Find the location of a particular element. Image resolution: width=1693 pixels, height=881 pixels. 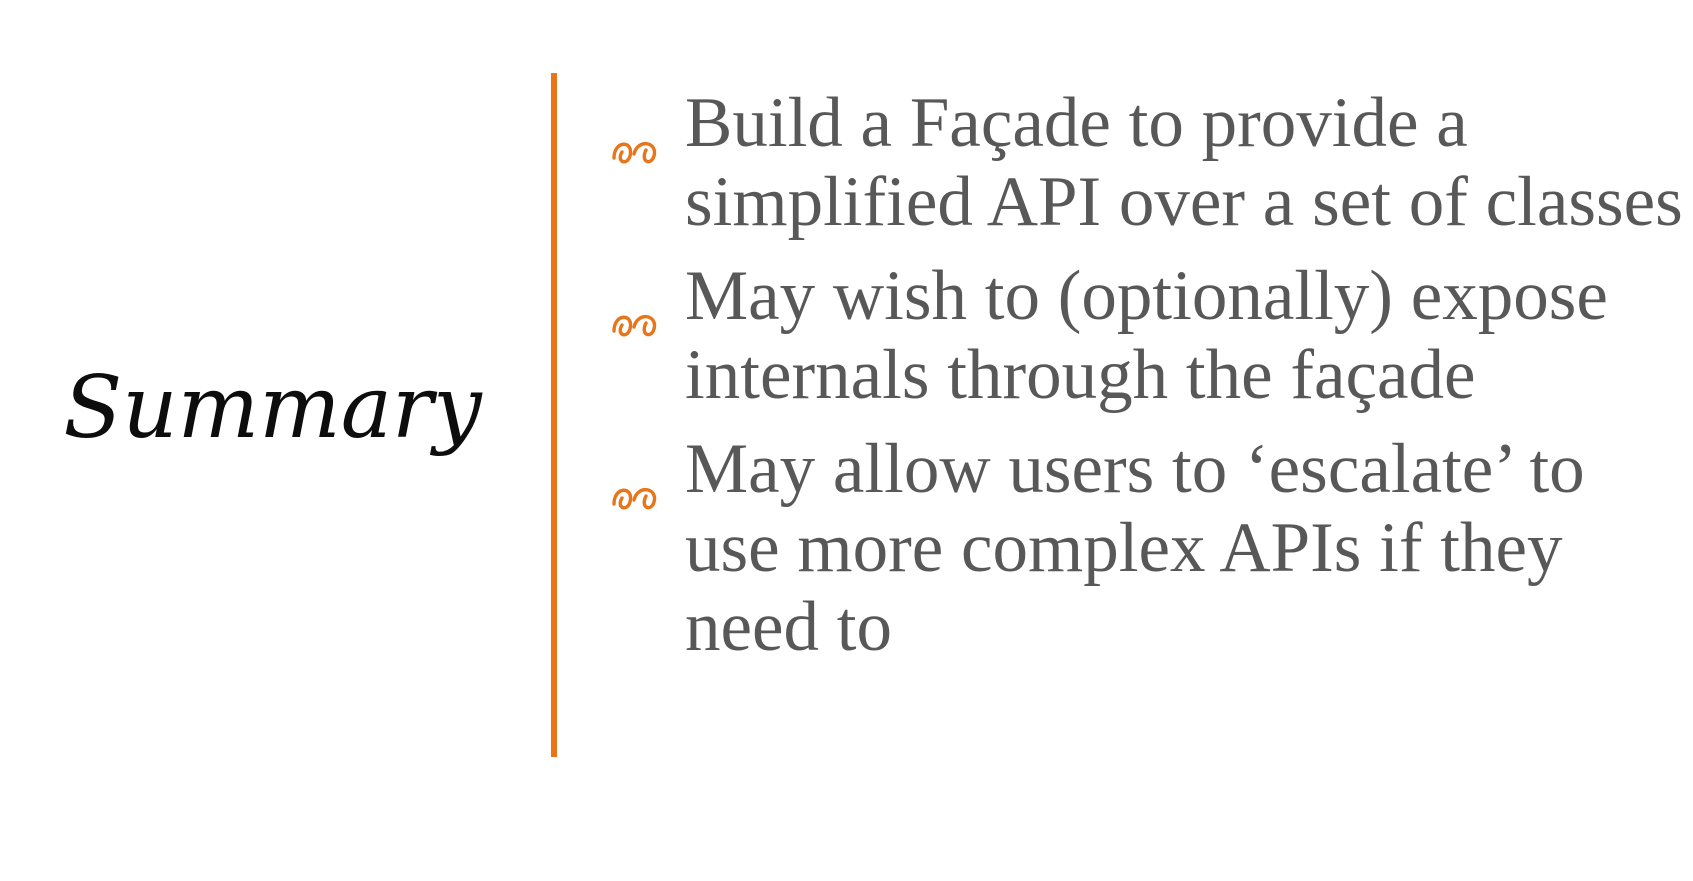

slide-title: Summary is located at coordinates (272, 408).